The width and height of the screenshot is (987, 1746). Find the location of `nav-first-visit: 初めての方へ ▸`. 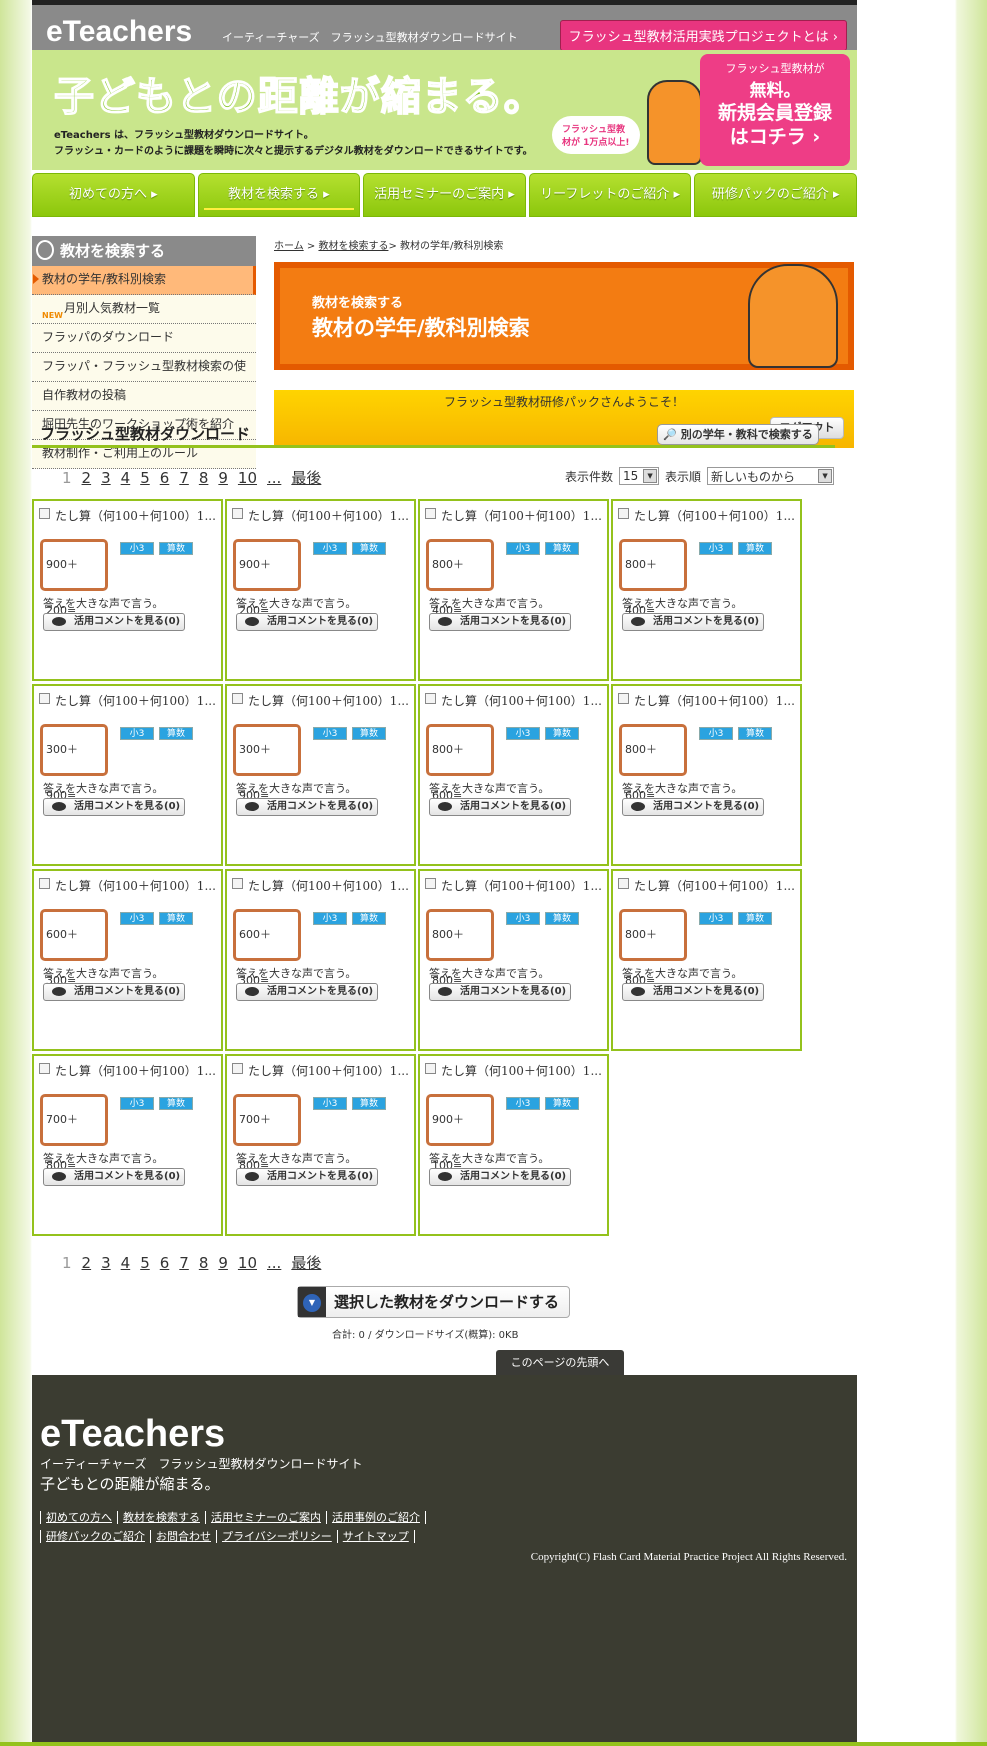

nav-first-visit: 初めての方へ ▸ is located at coordinates (113, 195).